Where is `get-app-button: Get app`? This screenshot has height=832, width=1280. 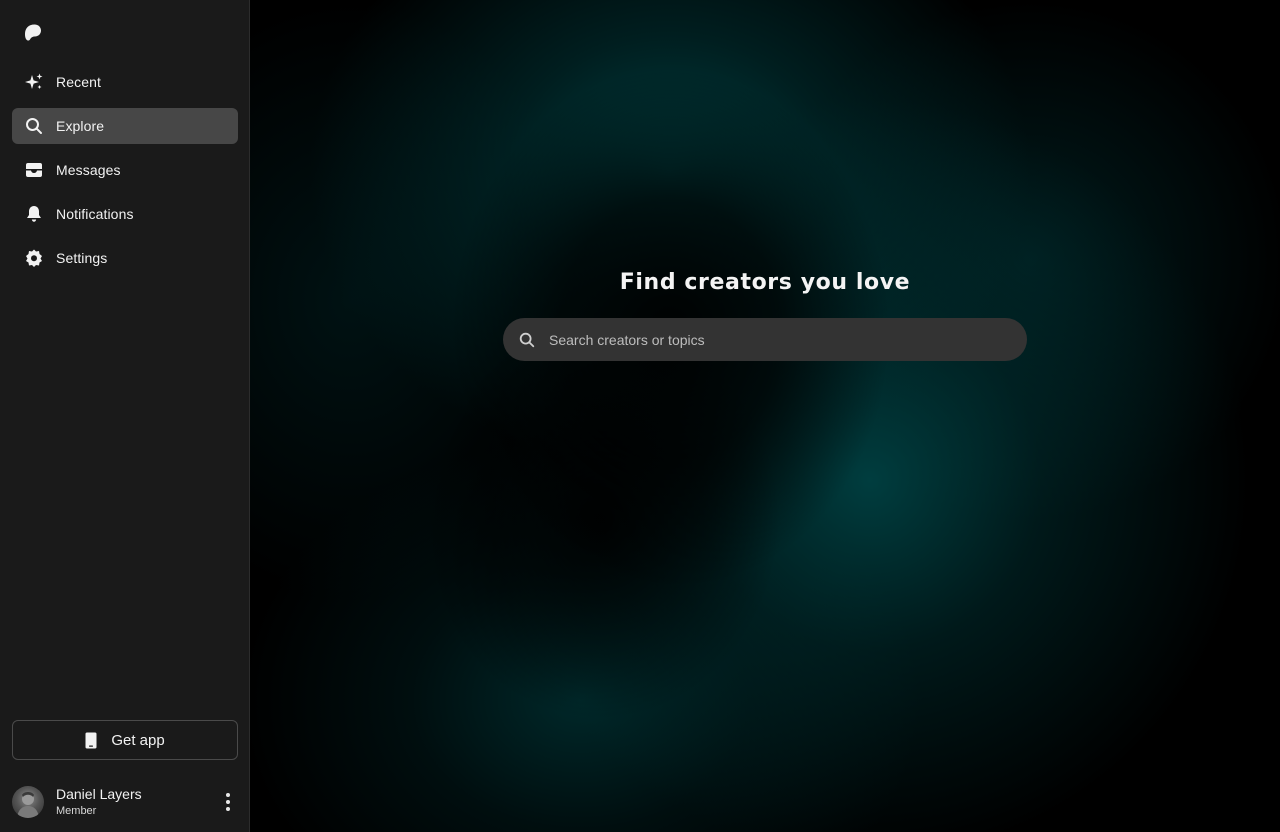 get-app-button: Get app is located at coordinates (125, 740).